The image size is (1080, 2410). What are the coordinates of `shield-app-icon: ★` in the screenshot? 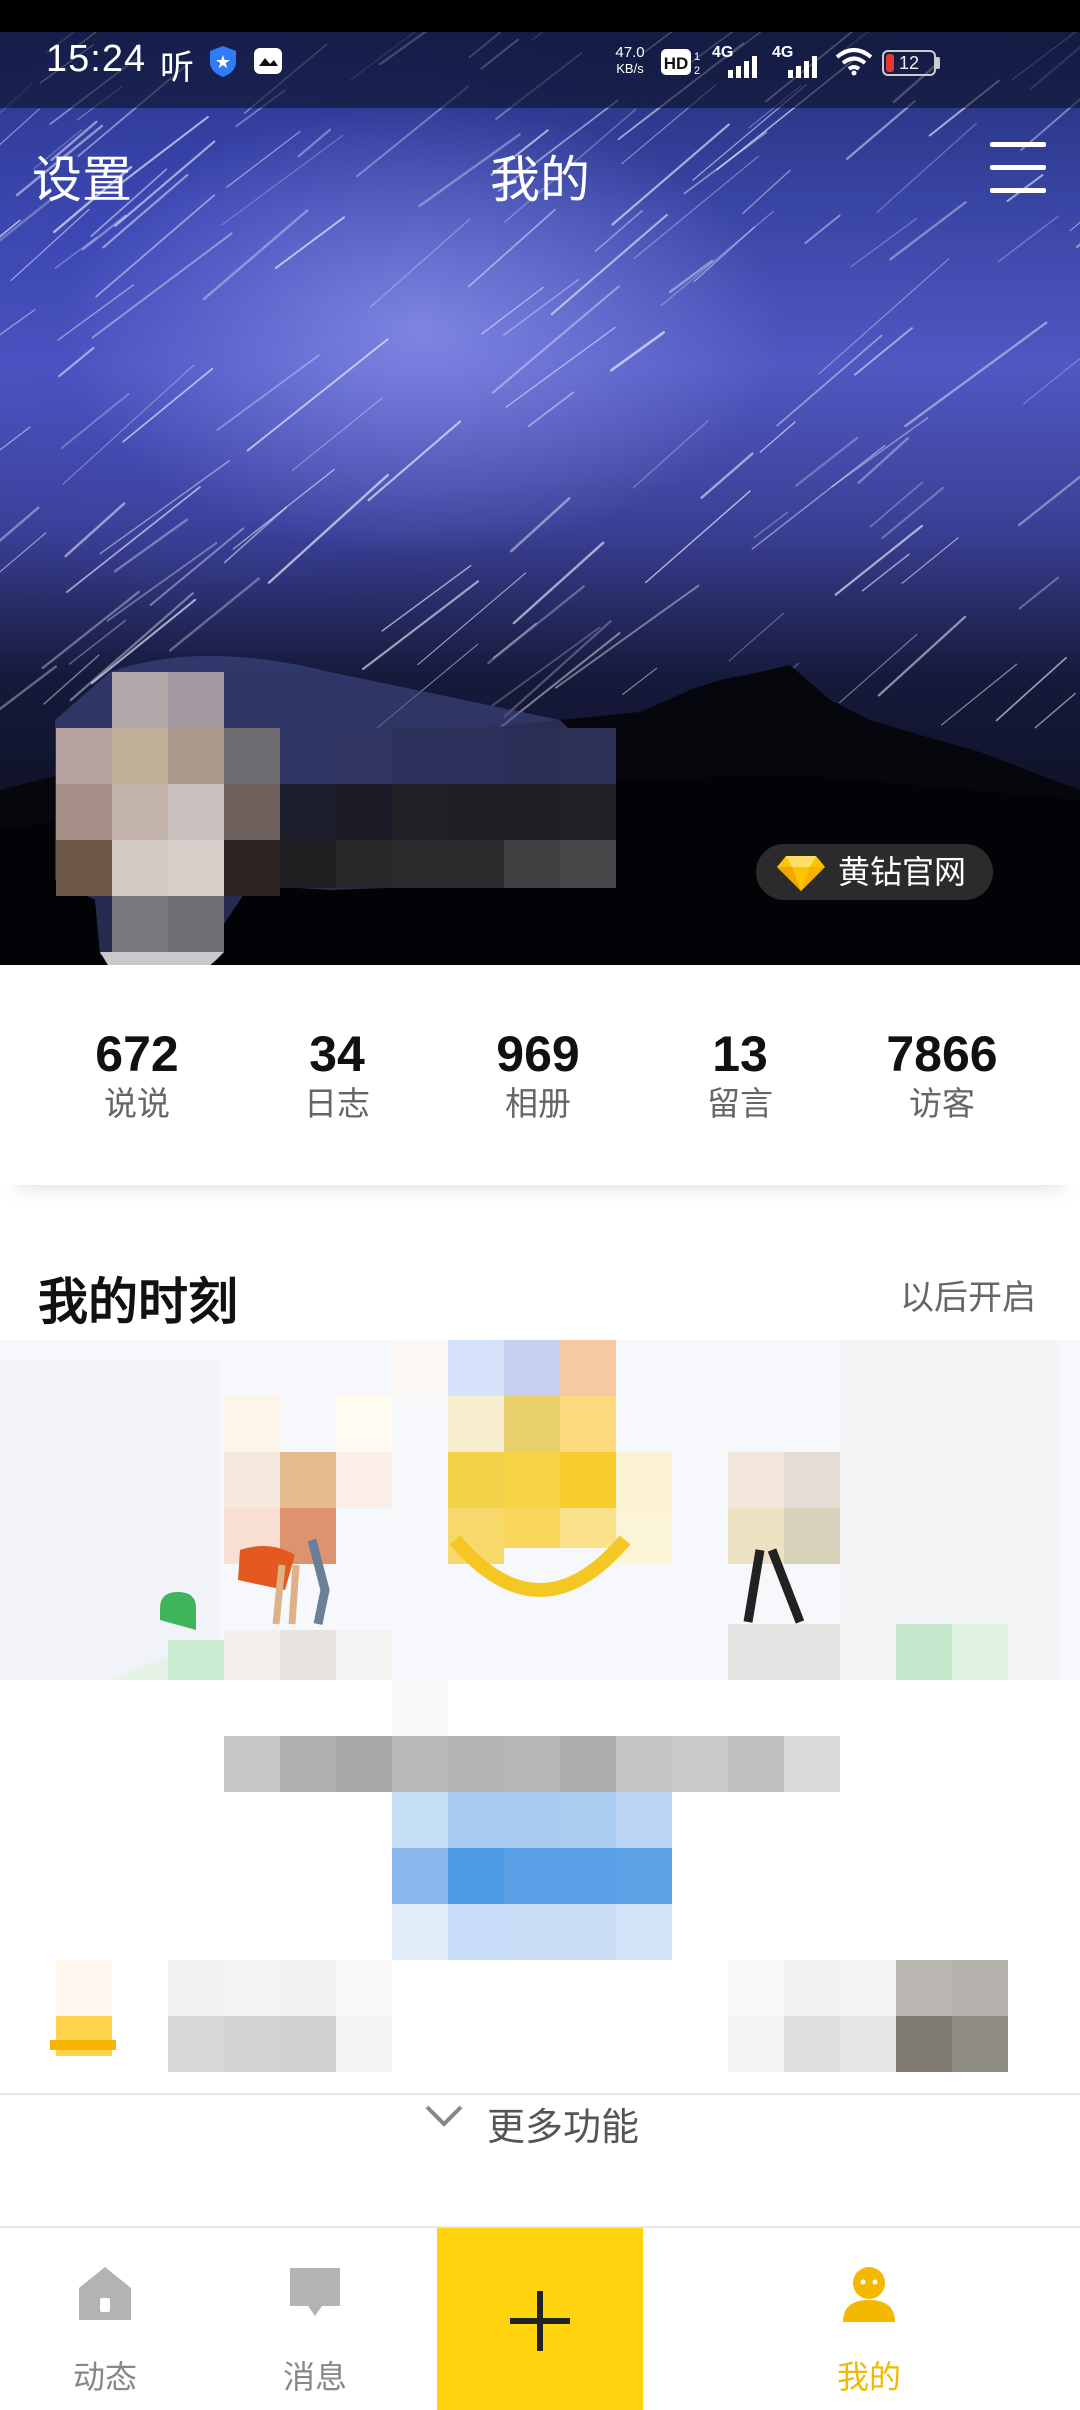 It's located at (223, 61).